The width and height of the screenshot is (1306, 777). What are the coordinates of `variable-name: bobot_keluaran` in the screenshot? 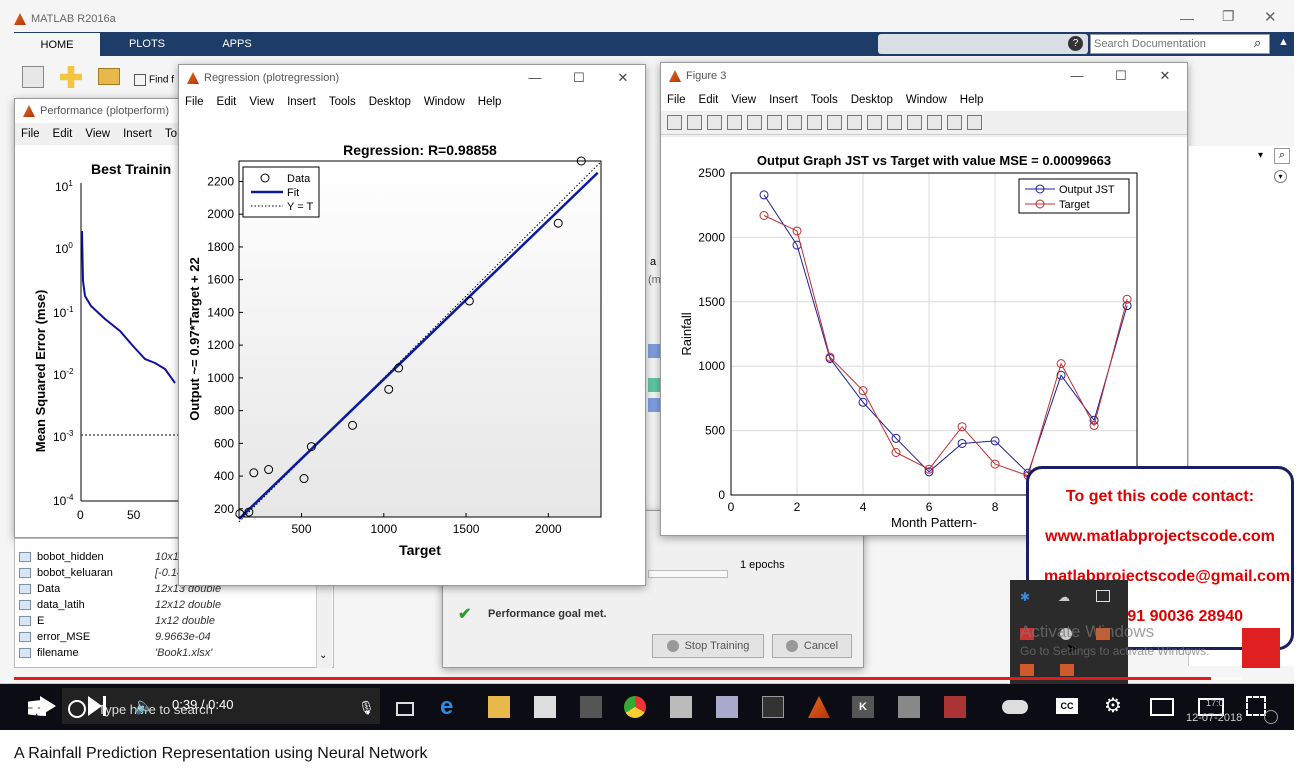 It's located at (75, 573).